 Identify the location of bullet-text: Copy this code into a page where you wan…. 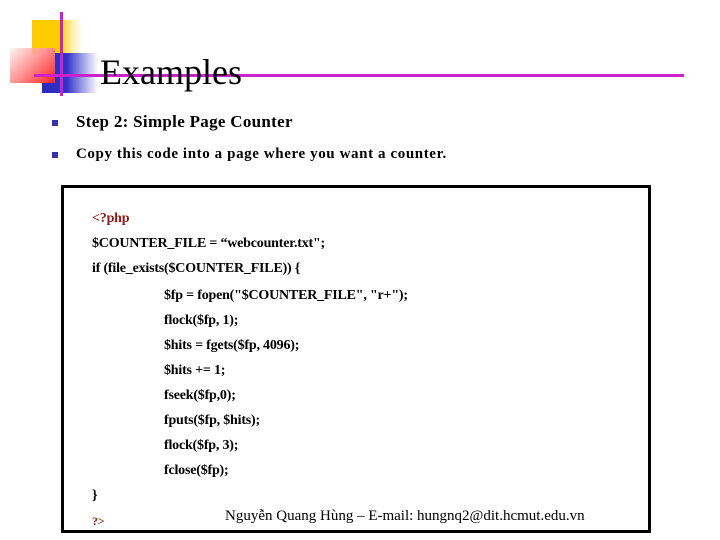
(261, 153).